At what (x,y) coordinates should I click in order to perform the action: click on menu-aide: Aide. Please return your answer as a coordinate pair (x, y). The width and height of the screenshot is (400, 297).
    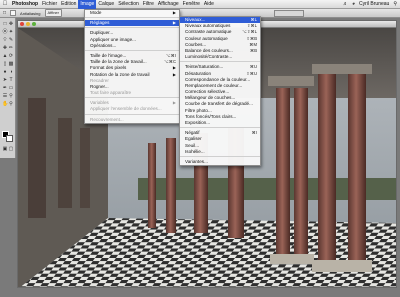
    Looking at the image, I should click on (209, 4).